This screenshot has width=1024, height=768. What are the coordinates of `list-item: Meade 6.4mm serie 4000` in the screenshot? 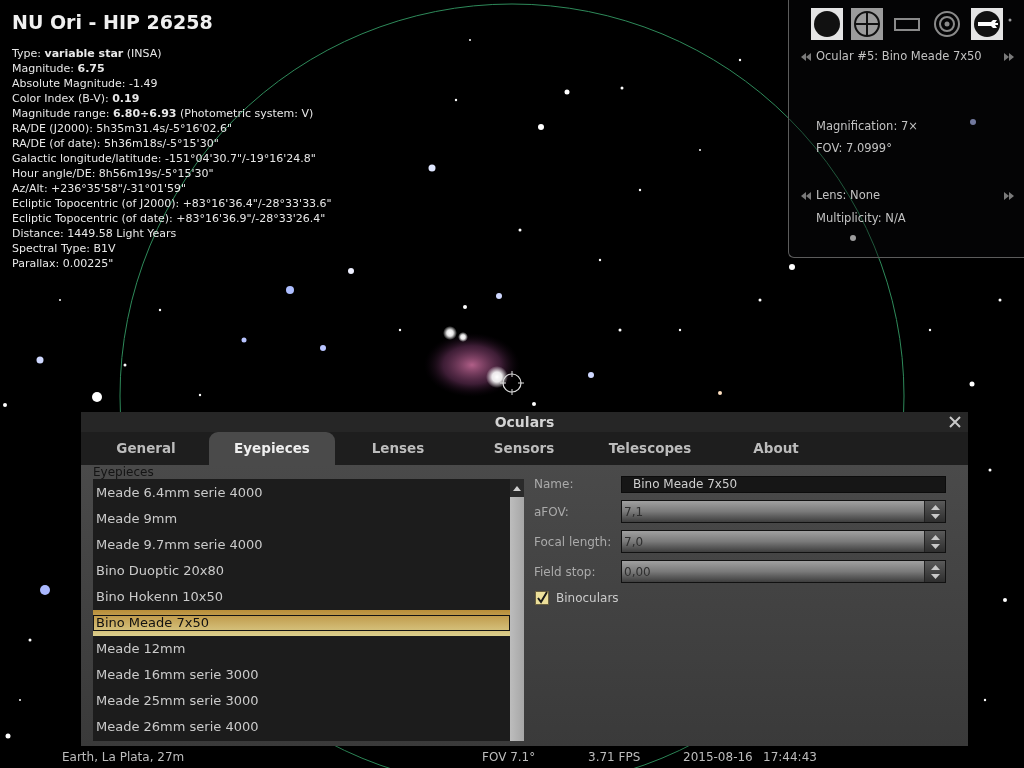 It's located at (301, 493).